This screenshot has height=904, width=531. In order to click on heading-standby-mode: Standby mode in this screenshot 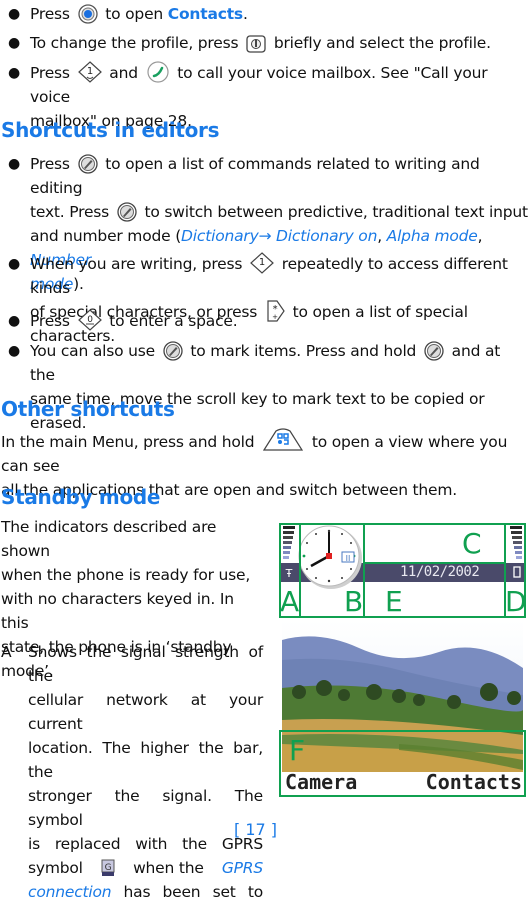, I will do `click(81, 497)`.